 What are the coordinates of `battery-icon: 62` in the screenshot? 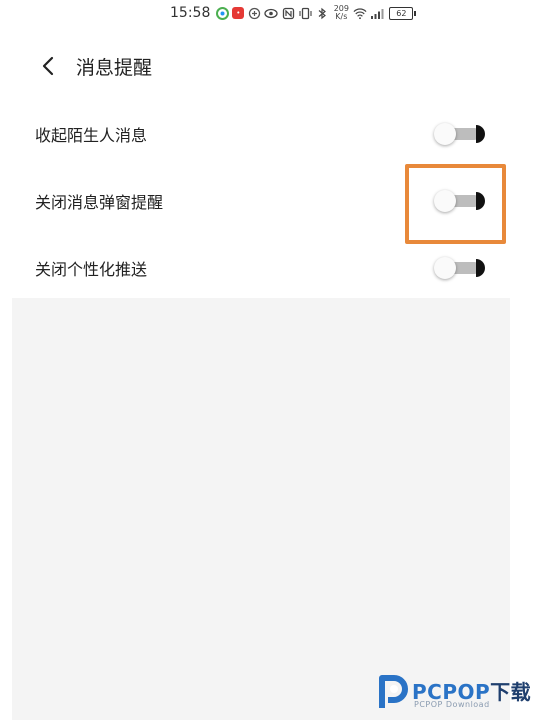 It's located at (403, 13).